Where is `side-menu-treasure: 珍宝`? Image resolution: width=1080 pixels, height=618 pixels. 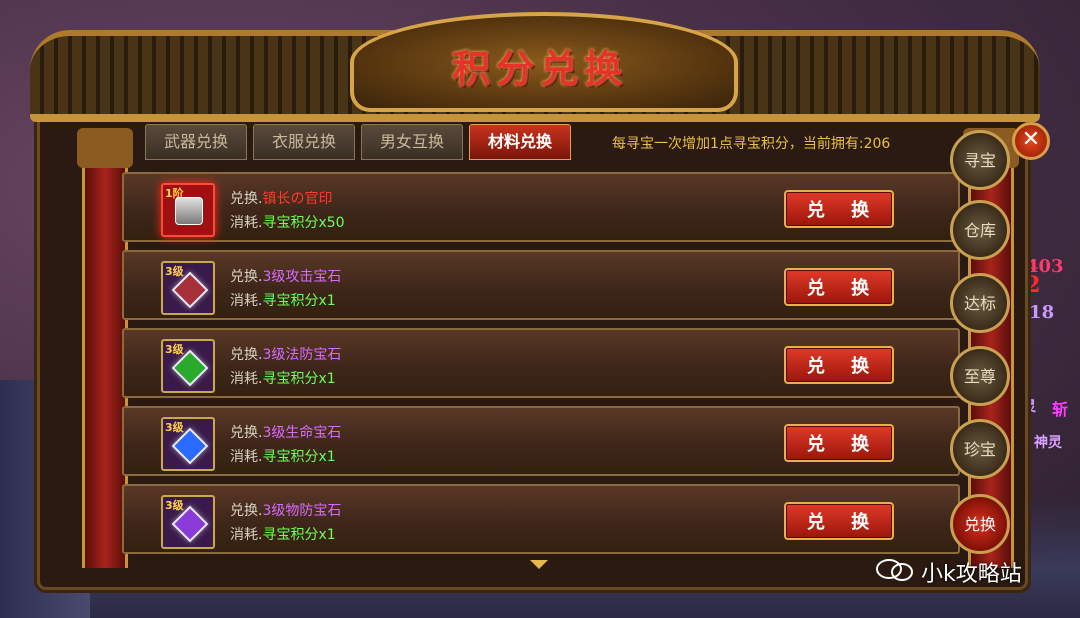
side-menu-treasure: 珍宝 is located at coordinates (980, 449).